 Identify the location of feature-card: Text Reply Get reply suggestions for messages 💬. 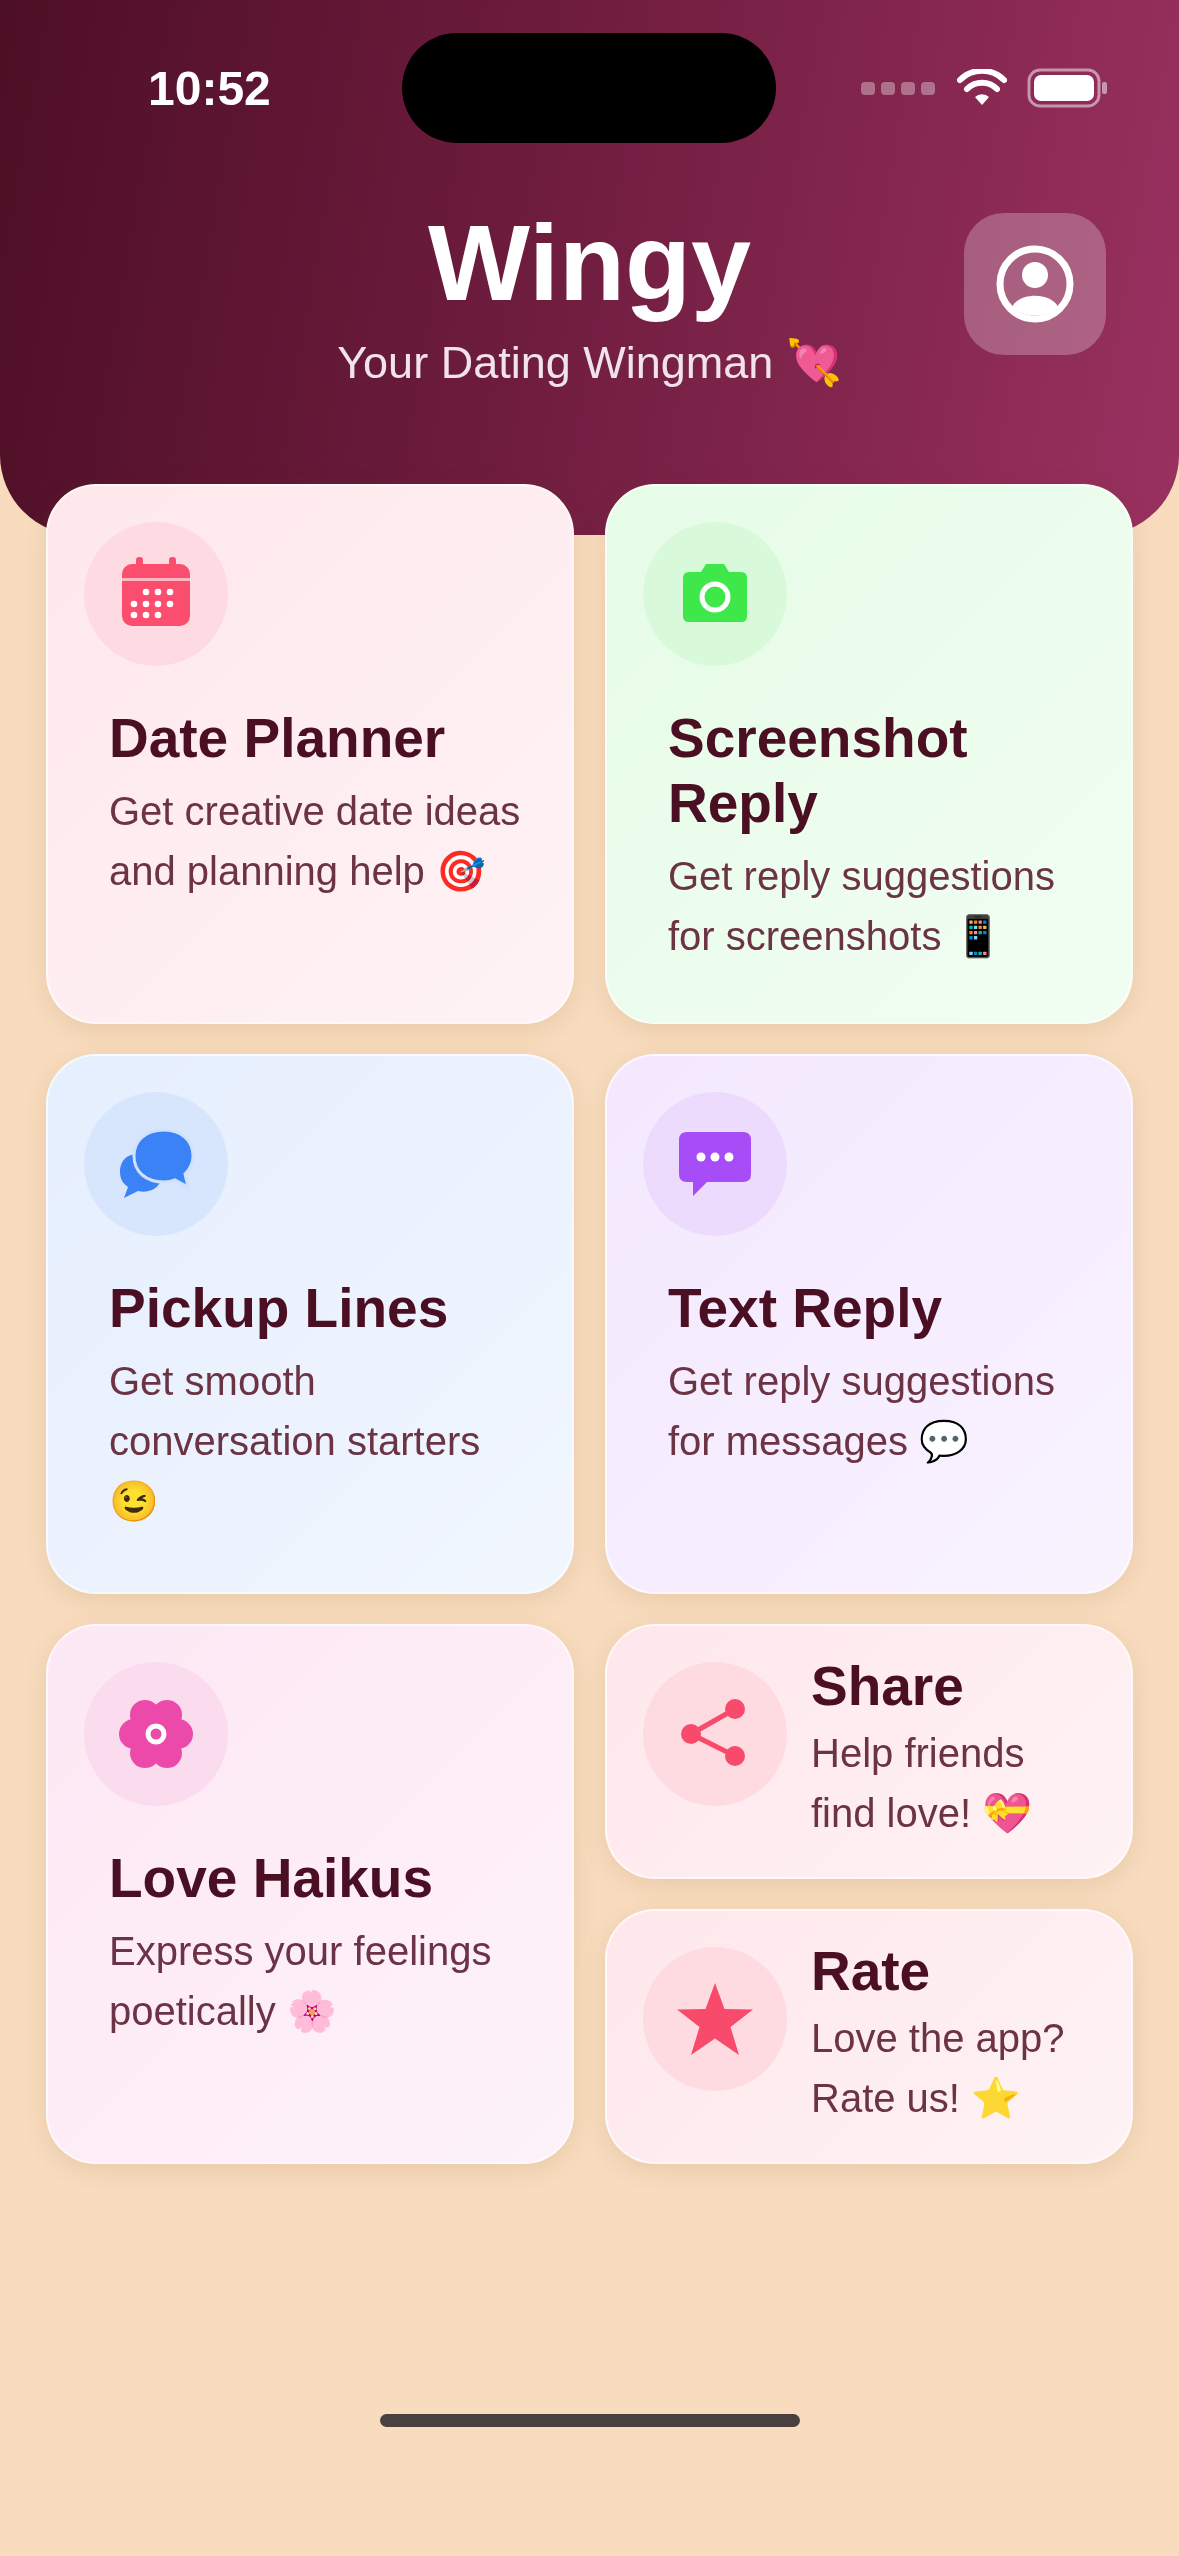
(869, 1324).